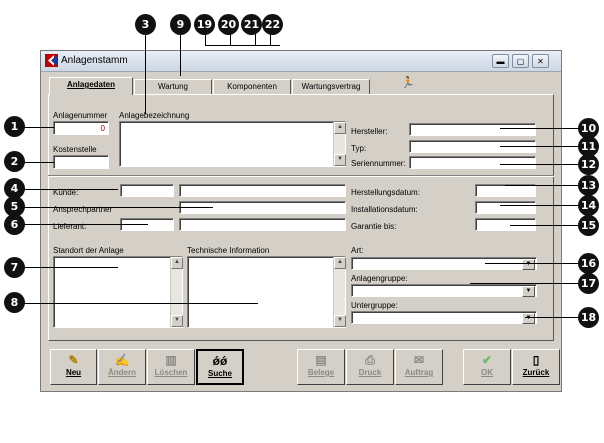  What do you see at coordinates (487, 360) in the screenshot?
I see `check-icon: ✔` at bounding box center [487, 360].